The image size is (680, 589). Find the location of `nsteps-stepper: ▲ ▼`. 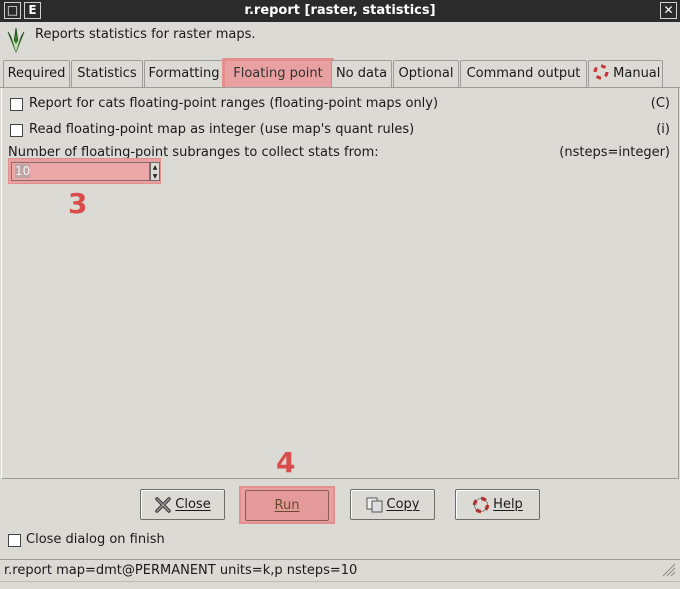

nsteps-stepper: ▲ ▼ is located at coordinates (155, 171).